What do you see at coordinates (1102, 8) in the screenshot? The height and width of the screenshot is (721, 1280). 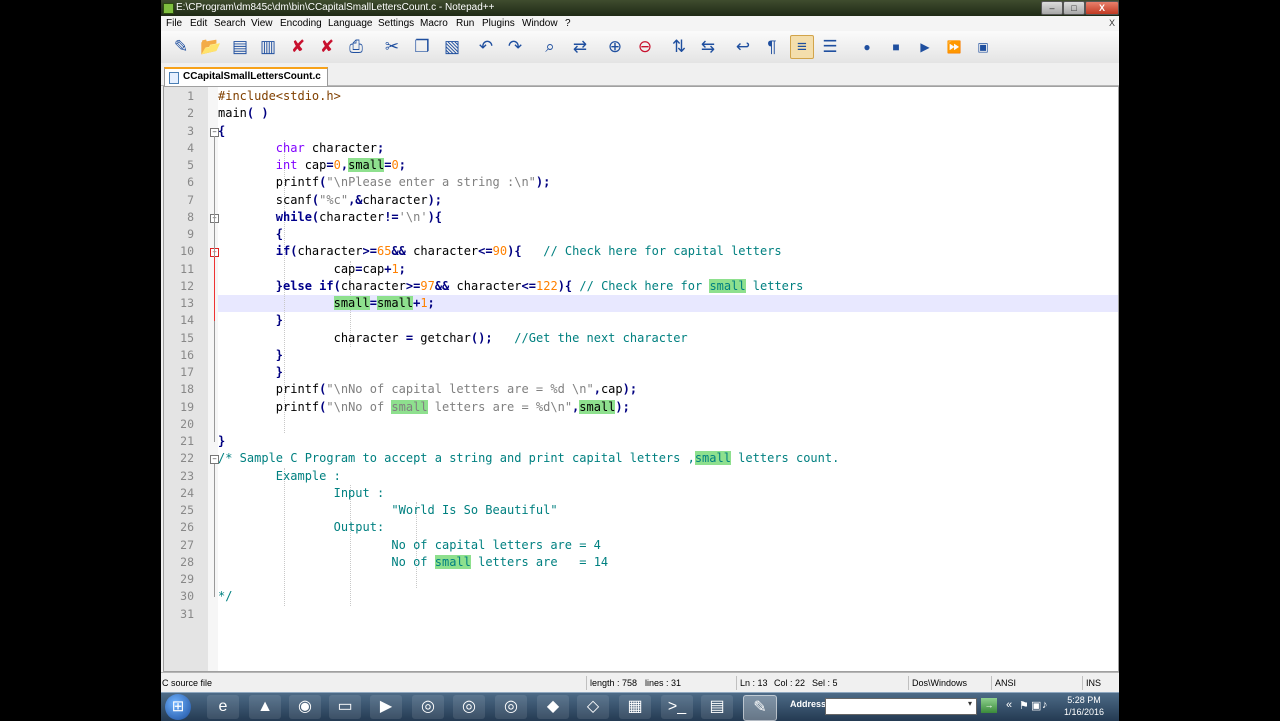 I see `close-window-button: X` at bounding box center [1102, 8].